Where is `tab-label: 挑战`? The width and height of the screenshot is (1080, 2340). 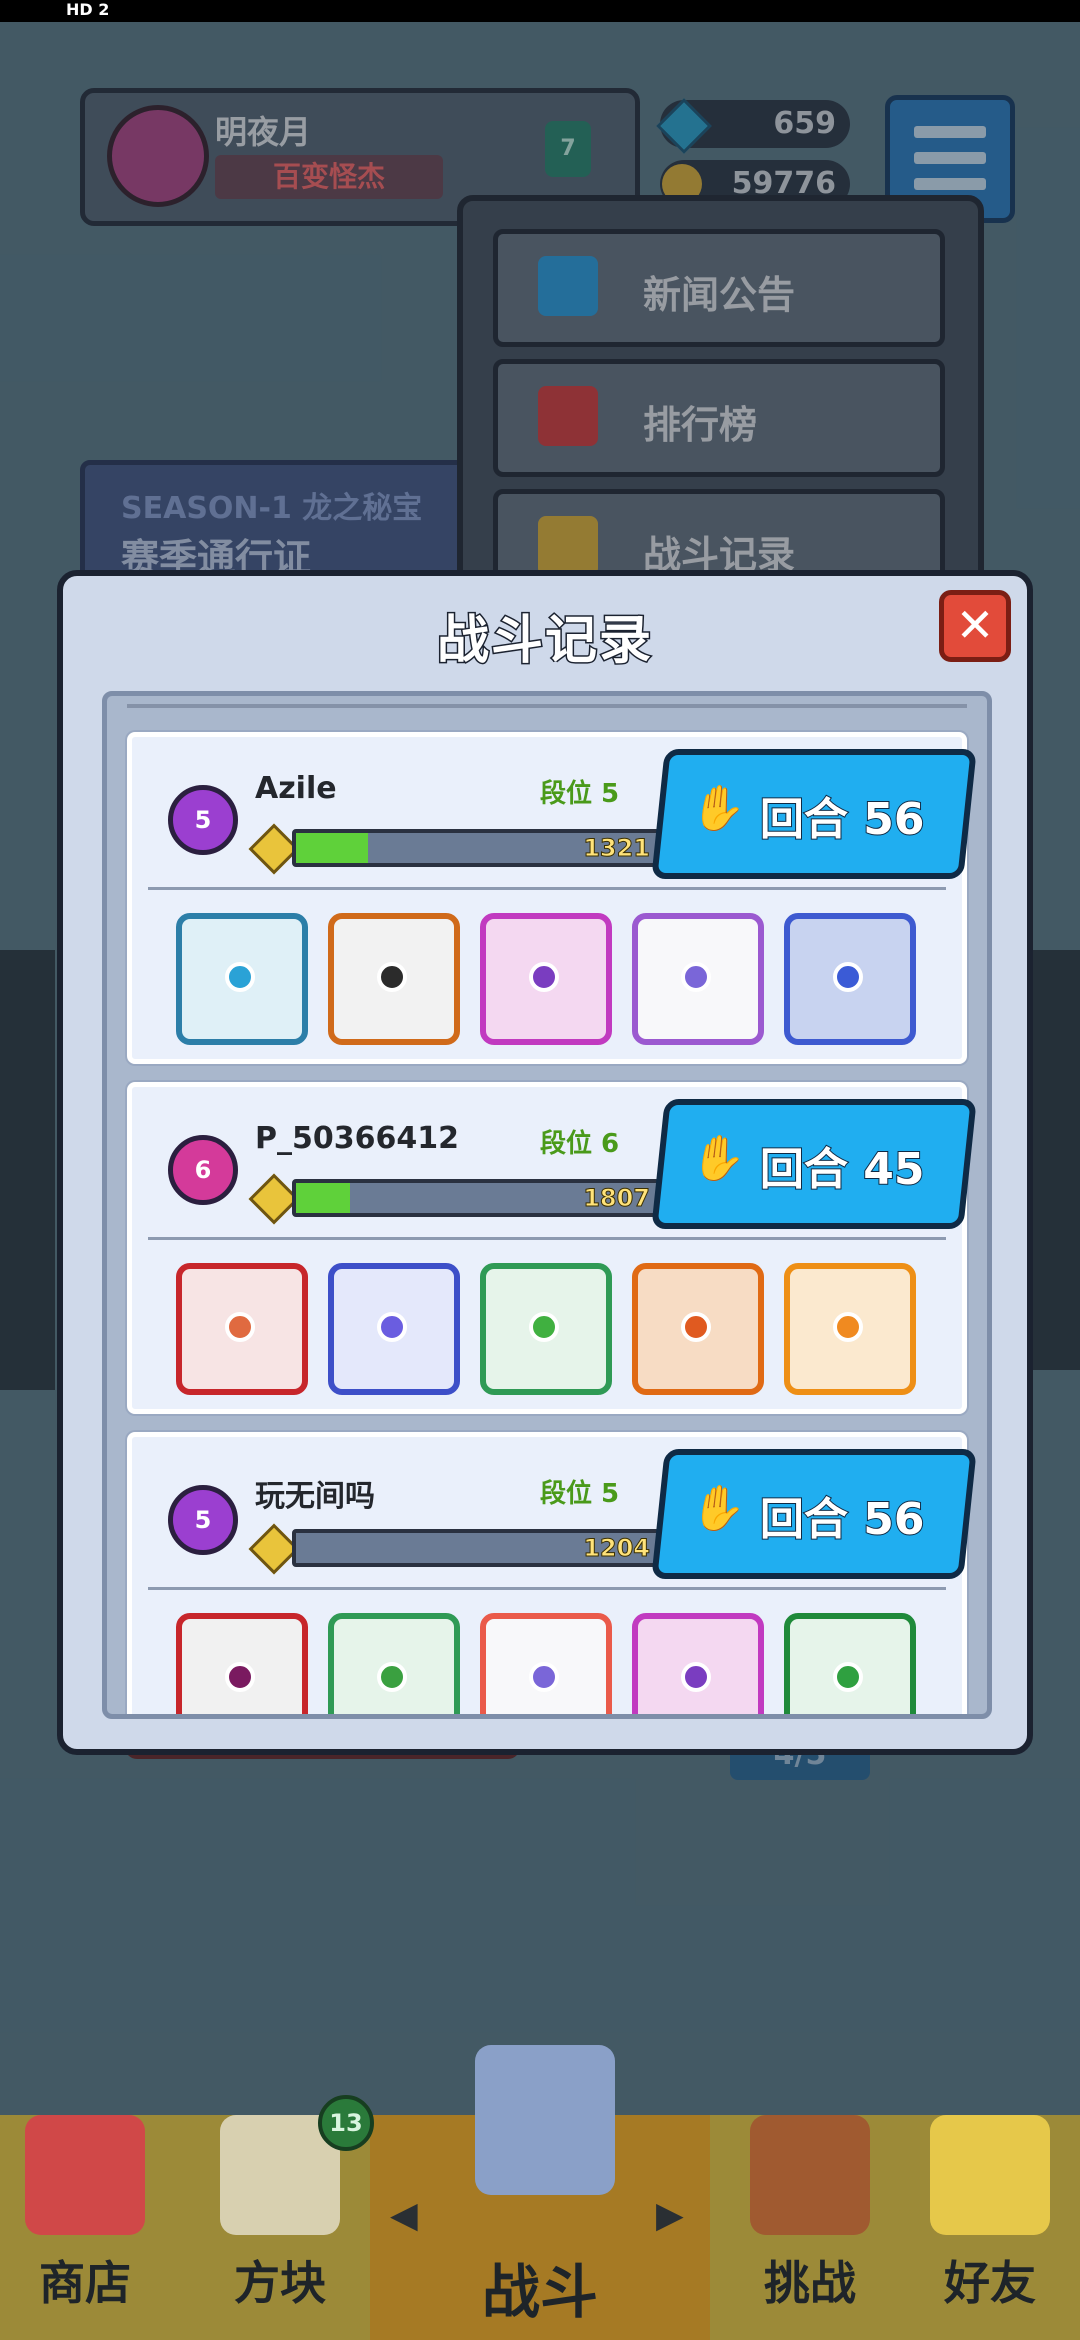 tab-label: 挑战 is located at coordinates (810, 2283).